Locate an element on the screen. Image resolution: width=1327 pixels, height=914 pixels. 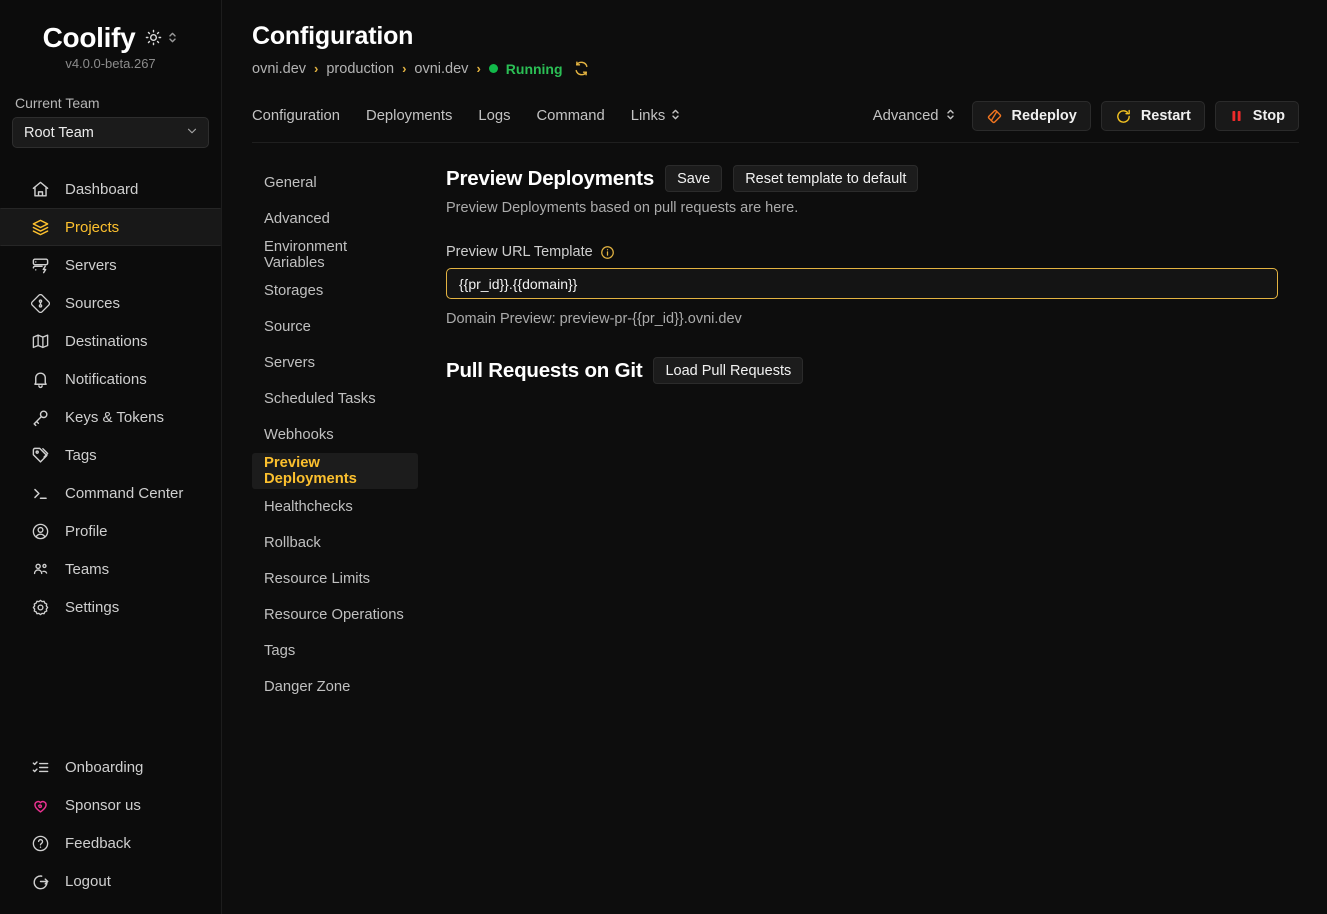
sidebar-item-onboarding: Onboarding is located at coordinates (110, 767).